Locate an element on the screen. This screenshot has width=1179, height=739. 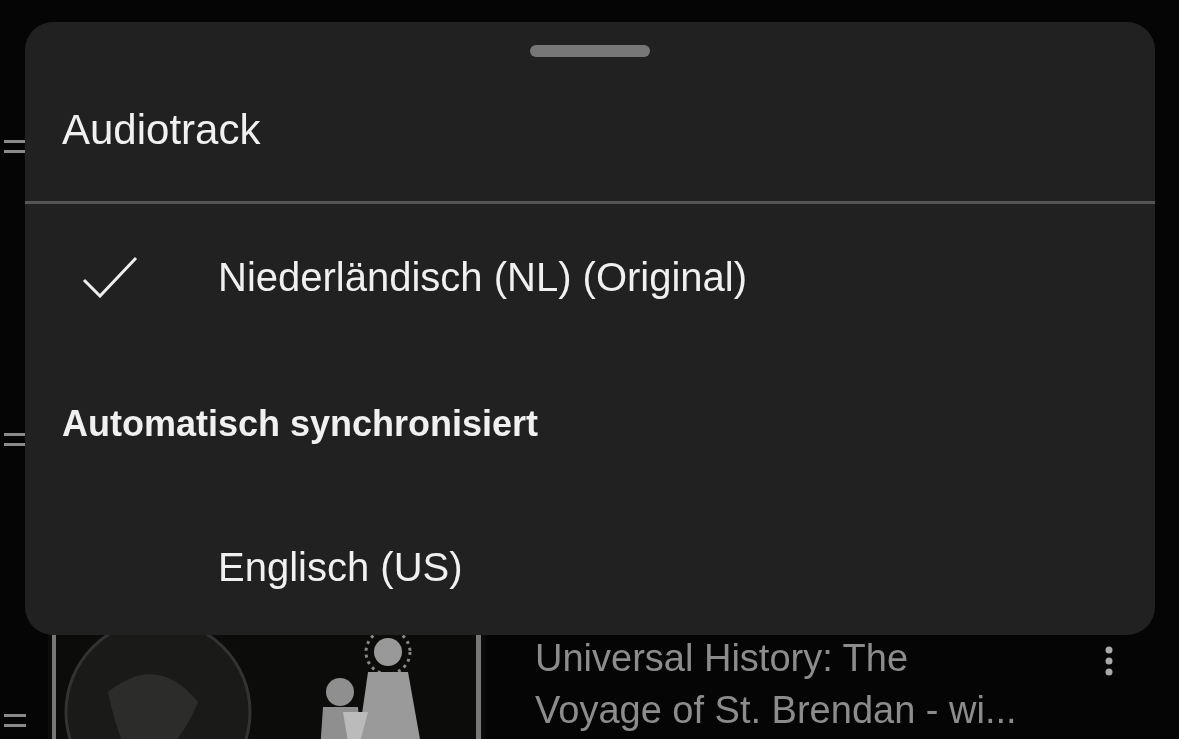
checkmark-icon is located at coordinates (110, 277).